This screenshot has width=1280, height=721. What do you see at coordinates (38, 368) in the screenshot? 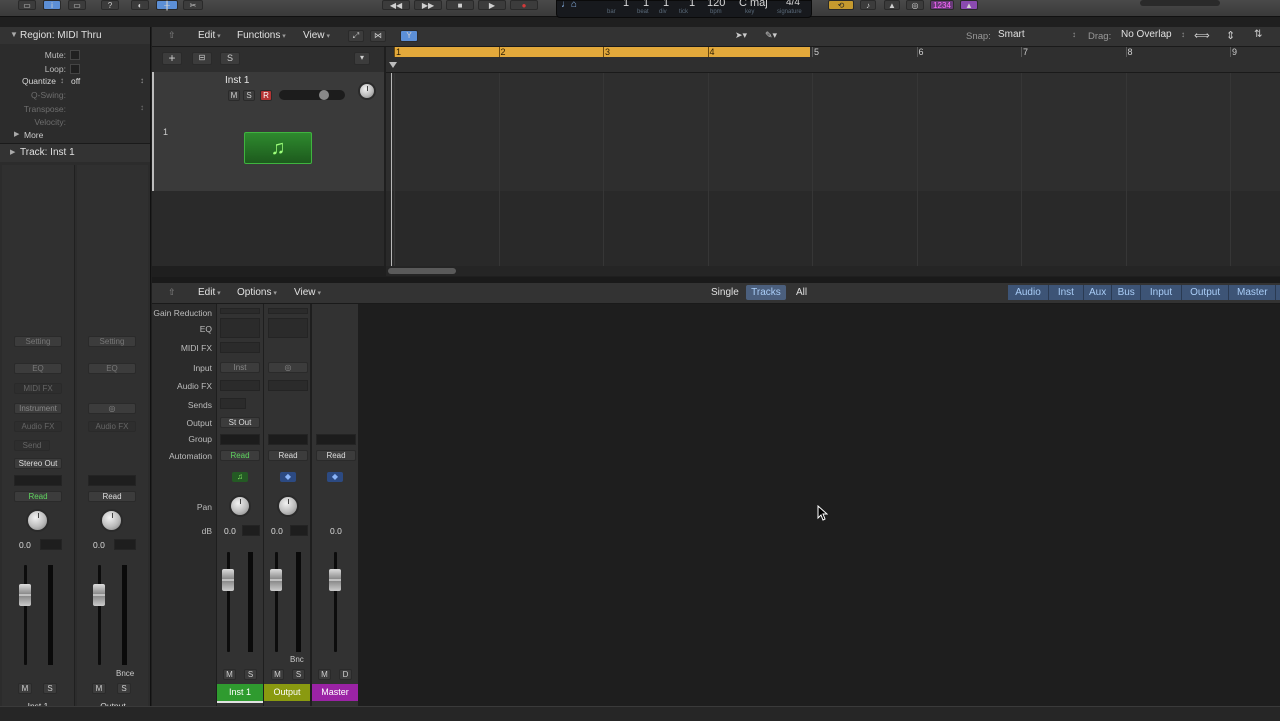
I see `left-eq-slot: EQ` at bounding box center [38, 368].